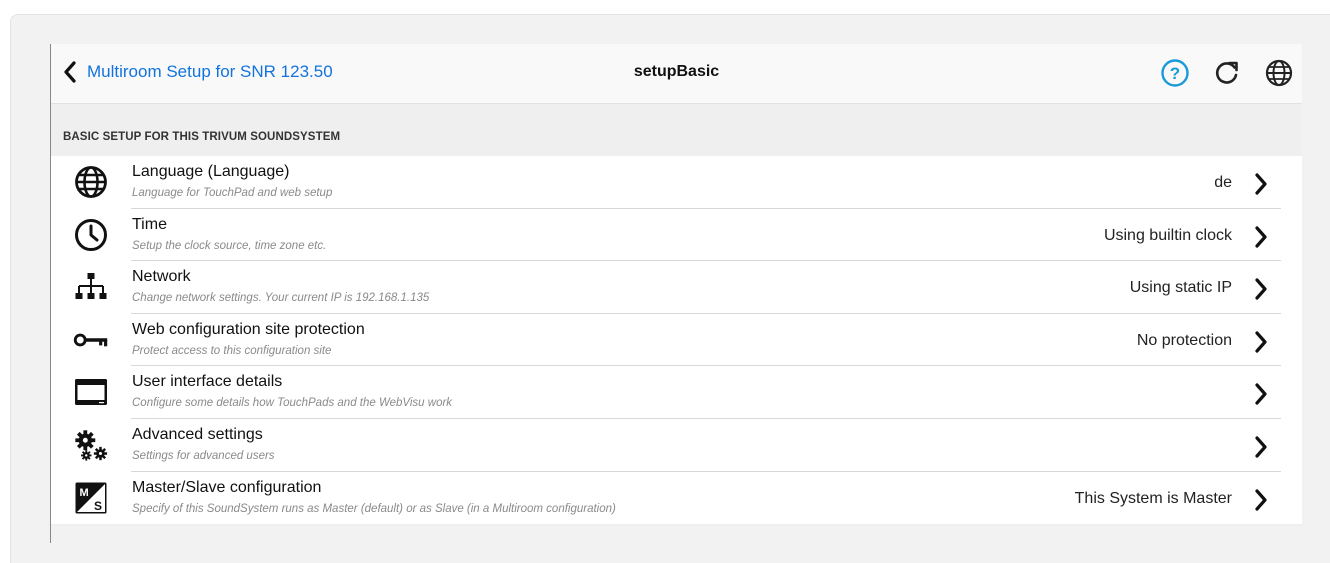  I want to click on gears-icon, so click(91, 445).